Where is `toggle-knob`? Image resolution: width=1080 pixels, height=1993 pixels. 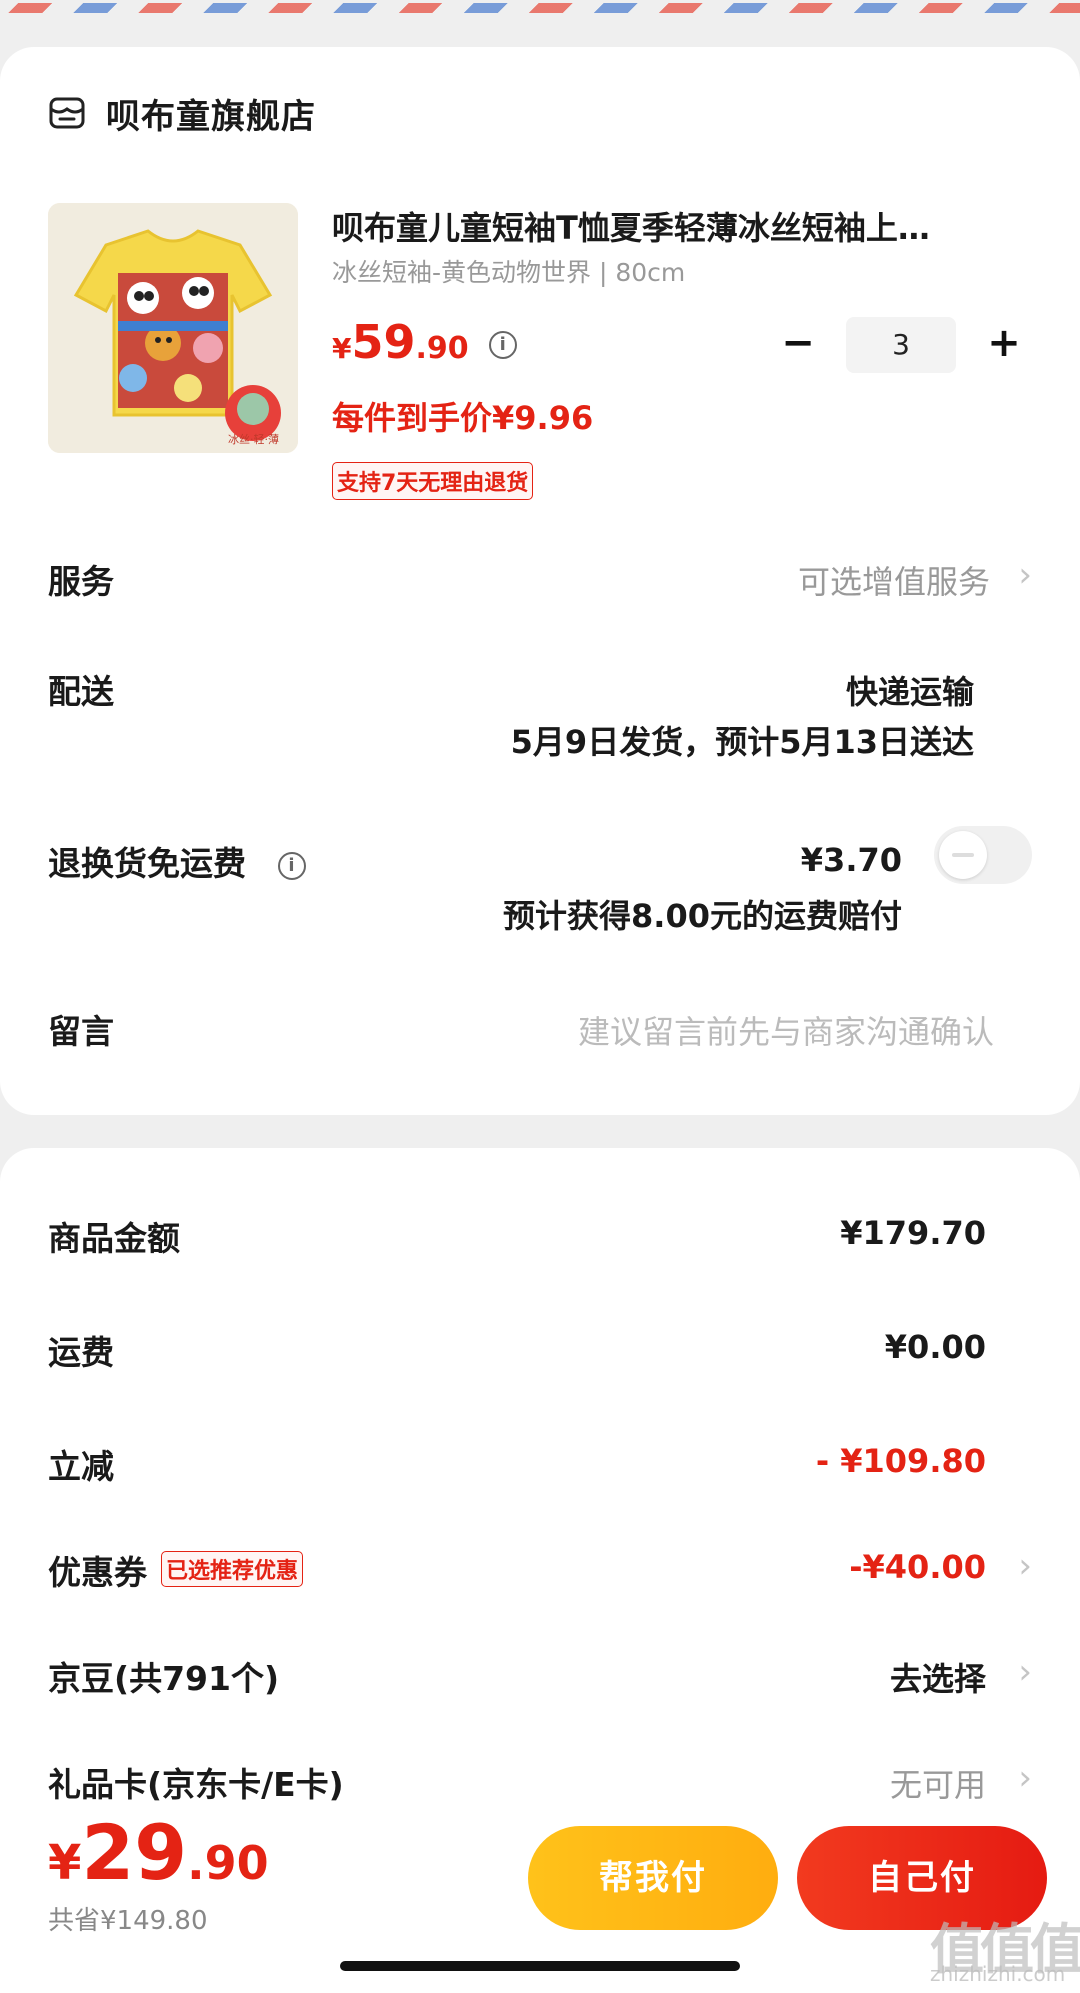
toggle-knob is located at coordinates (963, 855).